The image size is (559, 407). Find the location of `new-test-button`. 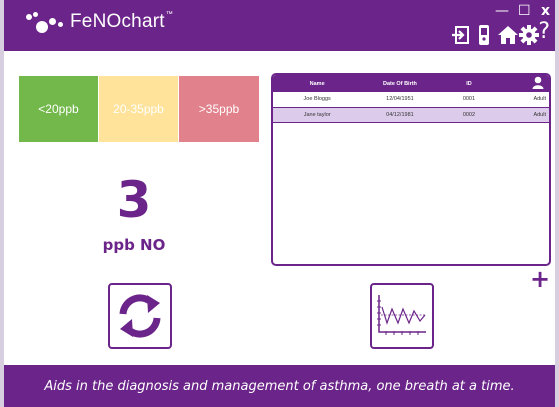

new-test-button is located at coordinates (140, 316).